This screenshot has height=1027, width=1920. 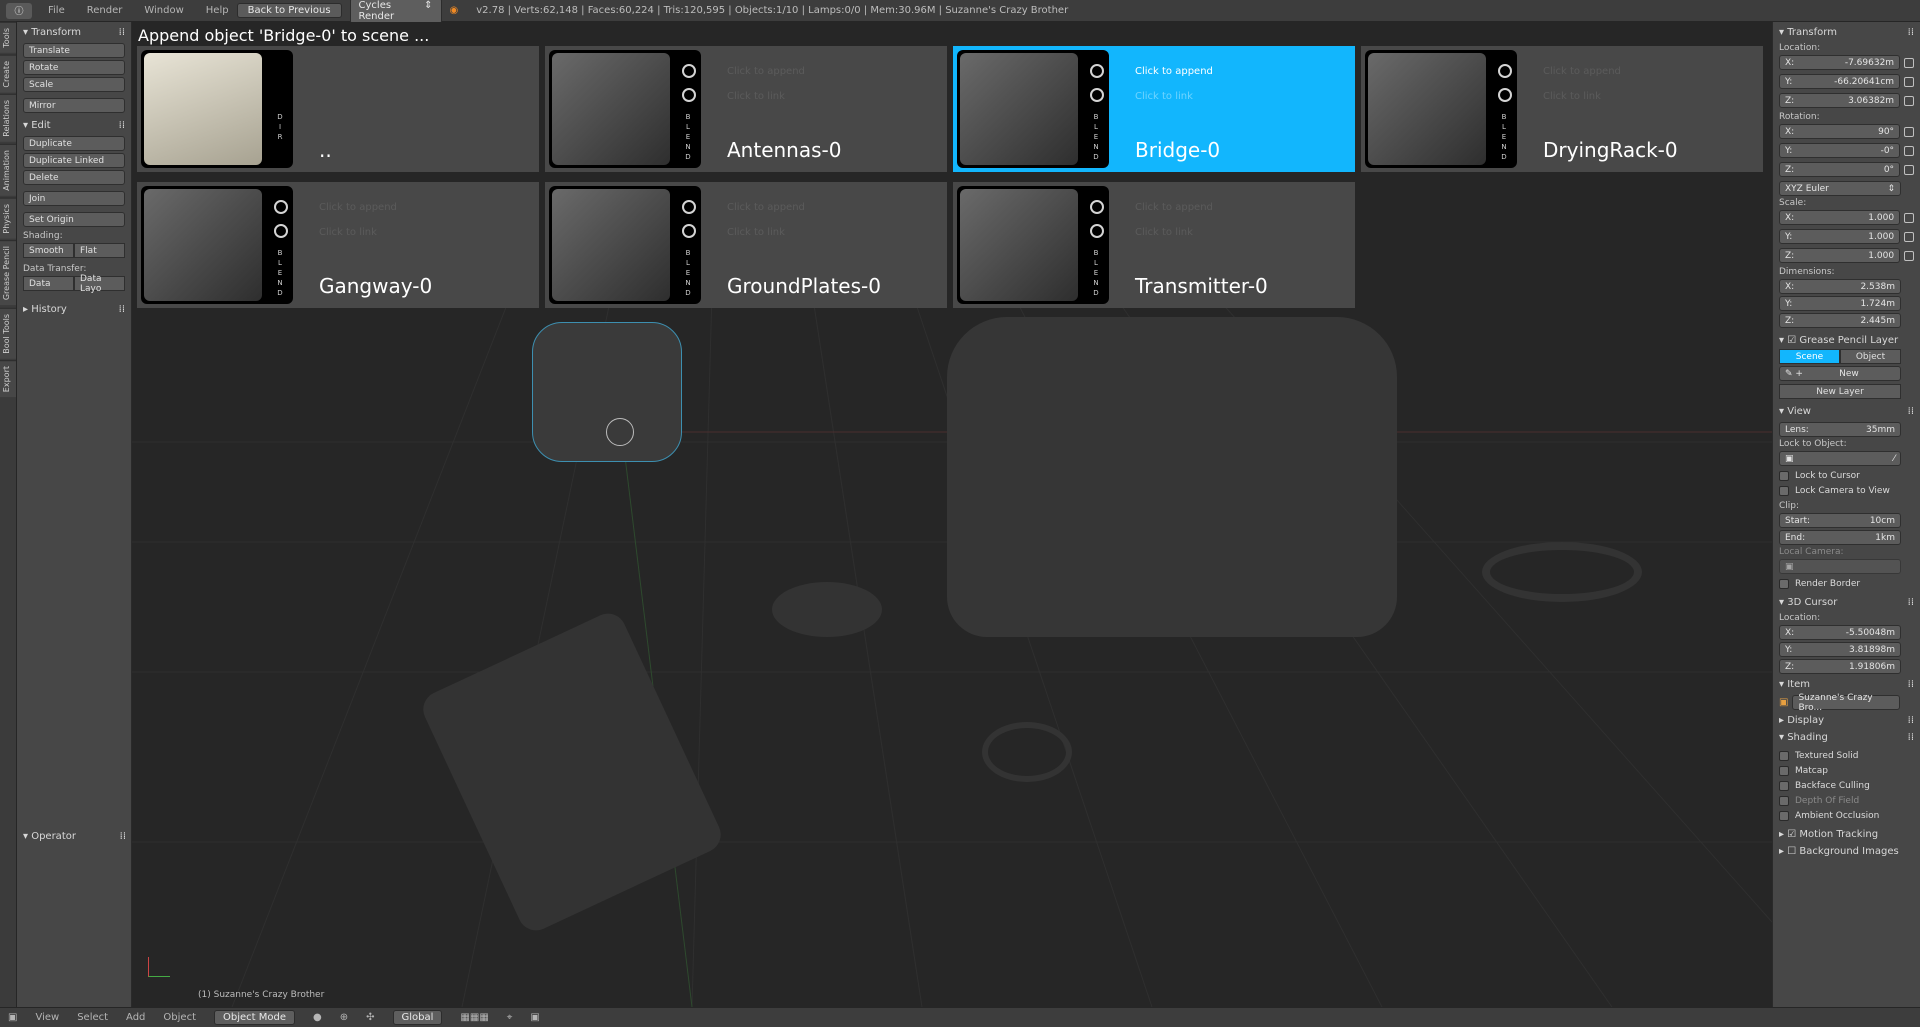 I want to click on tab-export: Export, so click(x=8, y=379).